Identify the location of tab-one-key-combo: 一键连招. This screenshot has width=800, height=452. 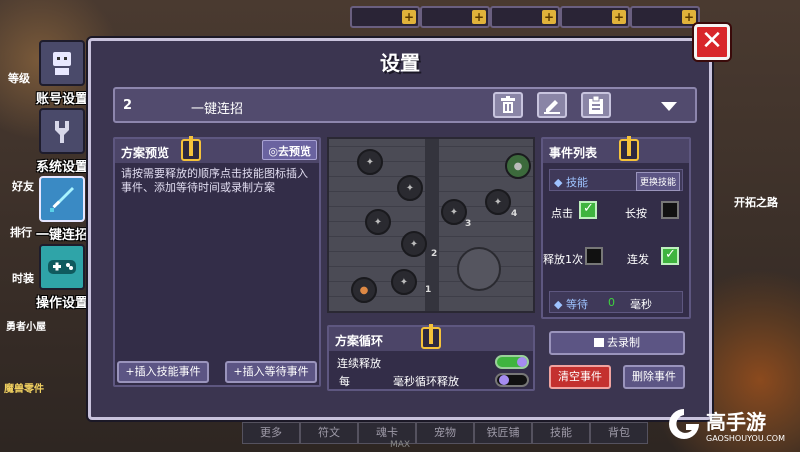
(62, 209).